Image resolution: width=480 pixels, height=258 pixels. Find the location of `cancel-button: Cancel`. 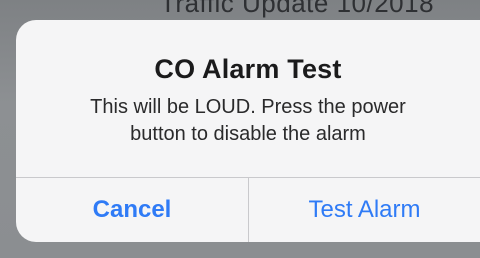

cancel-button: Cancel is located at coordinates (132, 210).